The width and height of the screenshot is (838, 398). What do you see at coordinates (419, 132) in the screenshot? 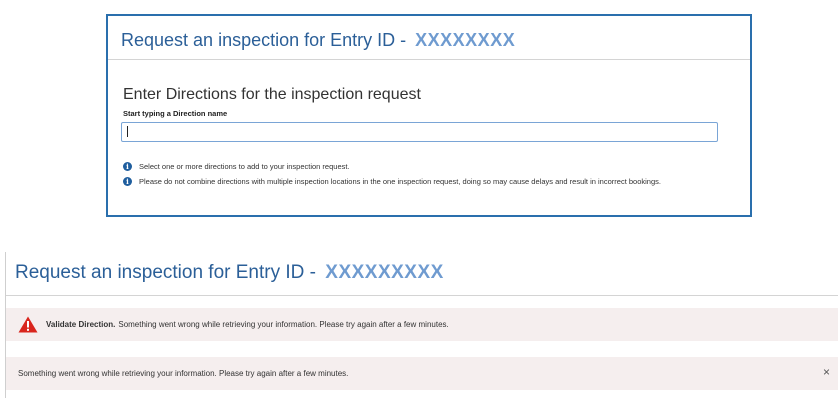
I see `direction-search-input` at bounding box center [419, 132].